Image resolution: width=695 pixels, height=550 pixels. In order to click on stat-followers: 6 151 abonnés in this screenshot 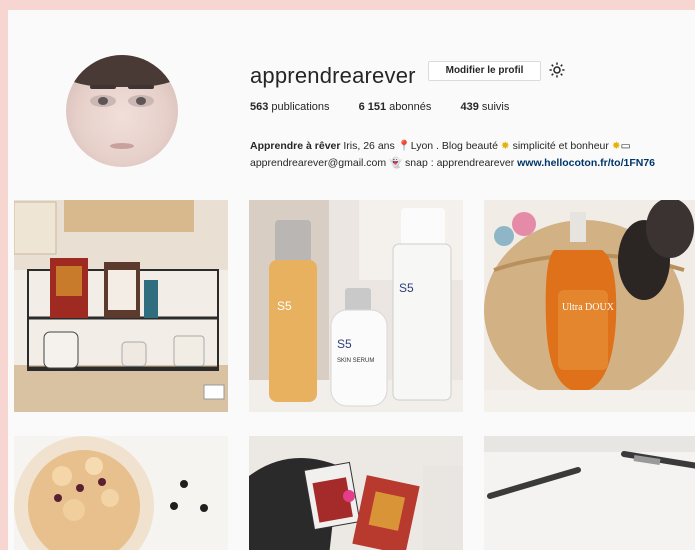, I will do `click(395, 107)`.